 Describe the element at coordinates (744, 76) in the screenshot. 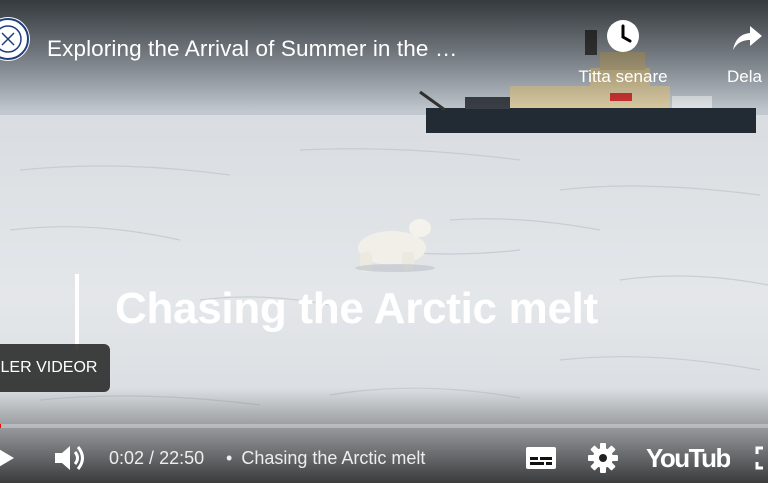

I see `share-label: Dela` at that location.